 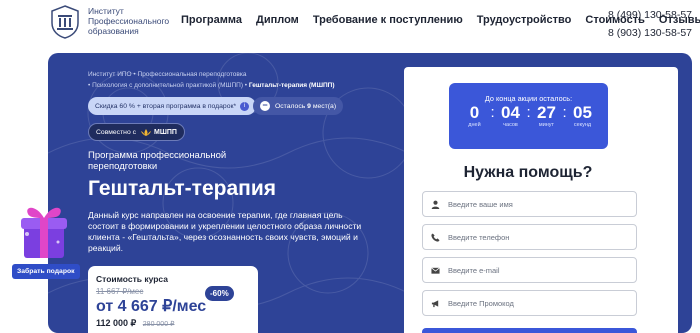 I want to click on seats-pill: − Осталось 9 мест(а), so click(x=298, y=106).